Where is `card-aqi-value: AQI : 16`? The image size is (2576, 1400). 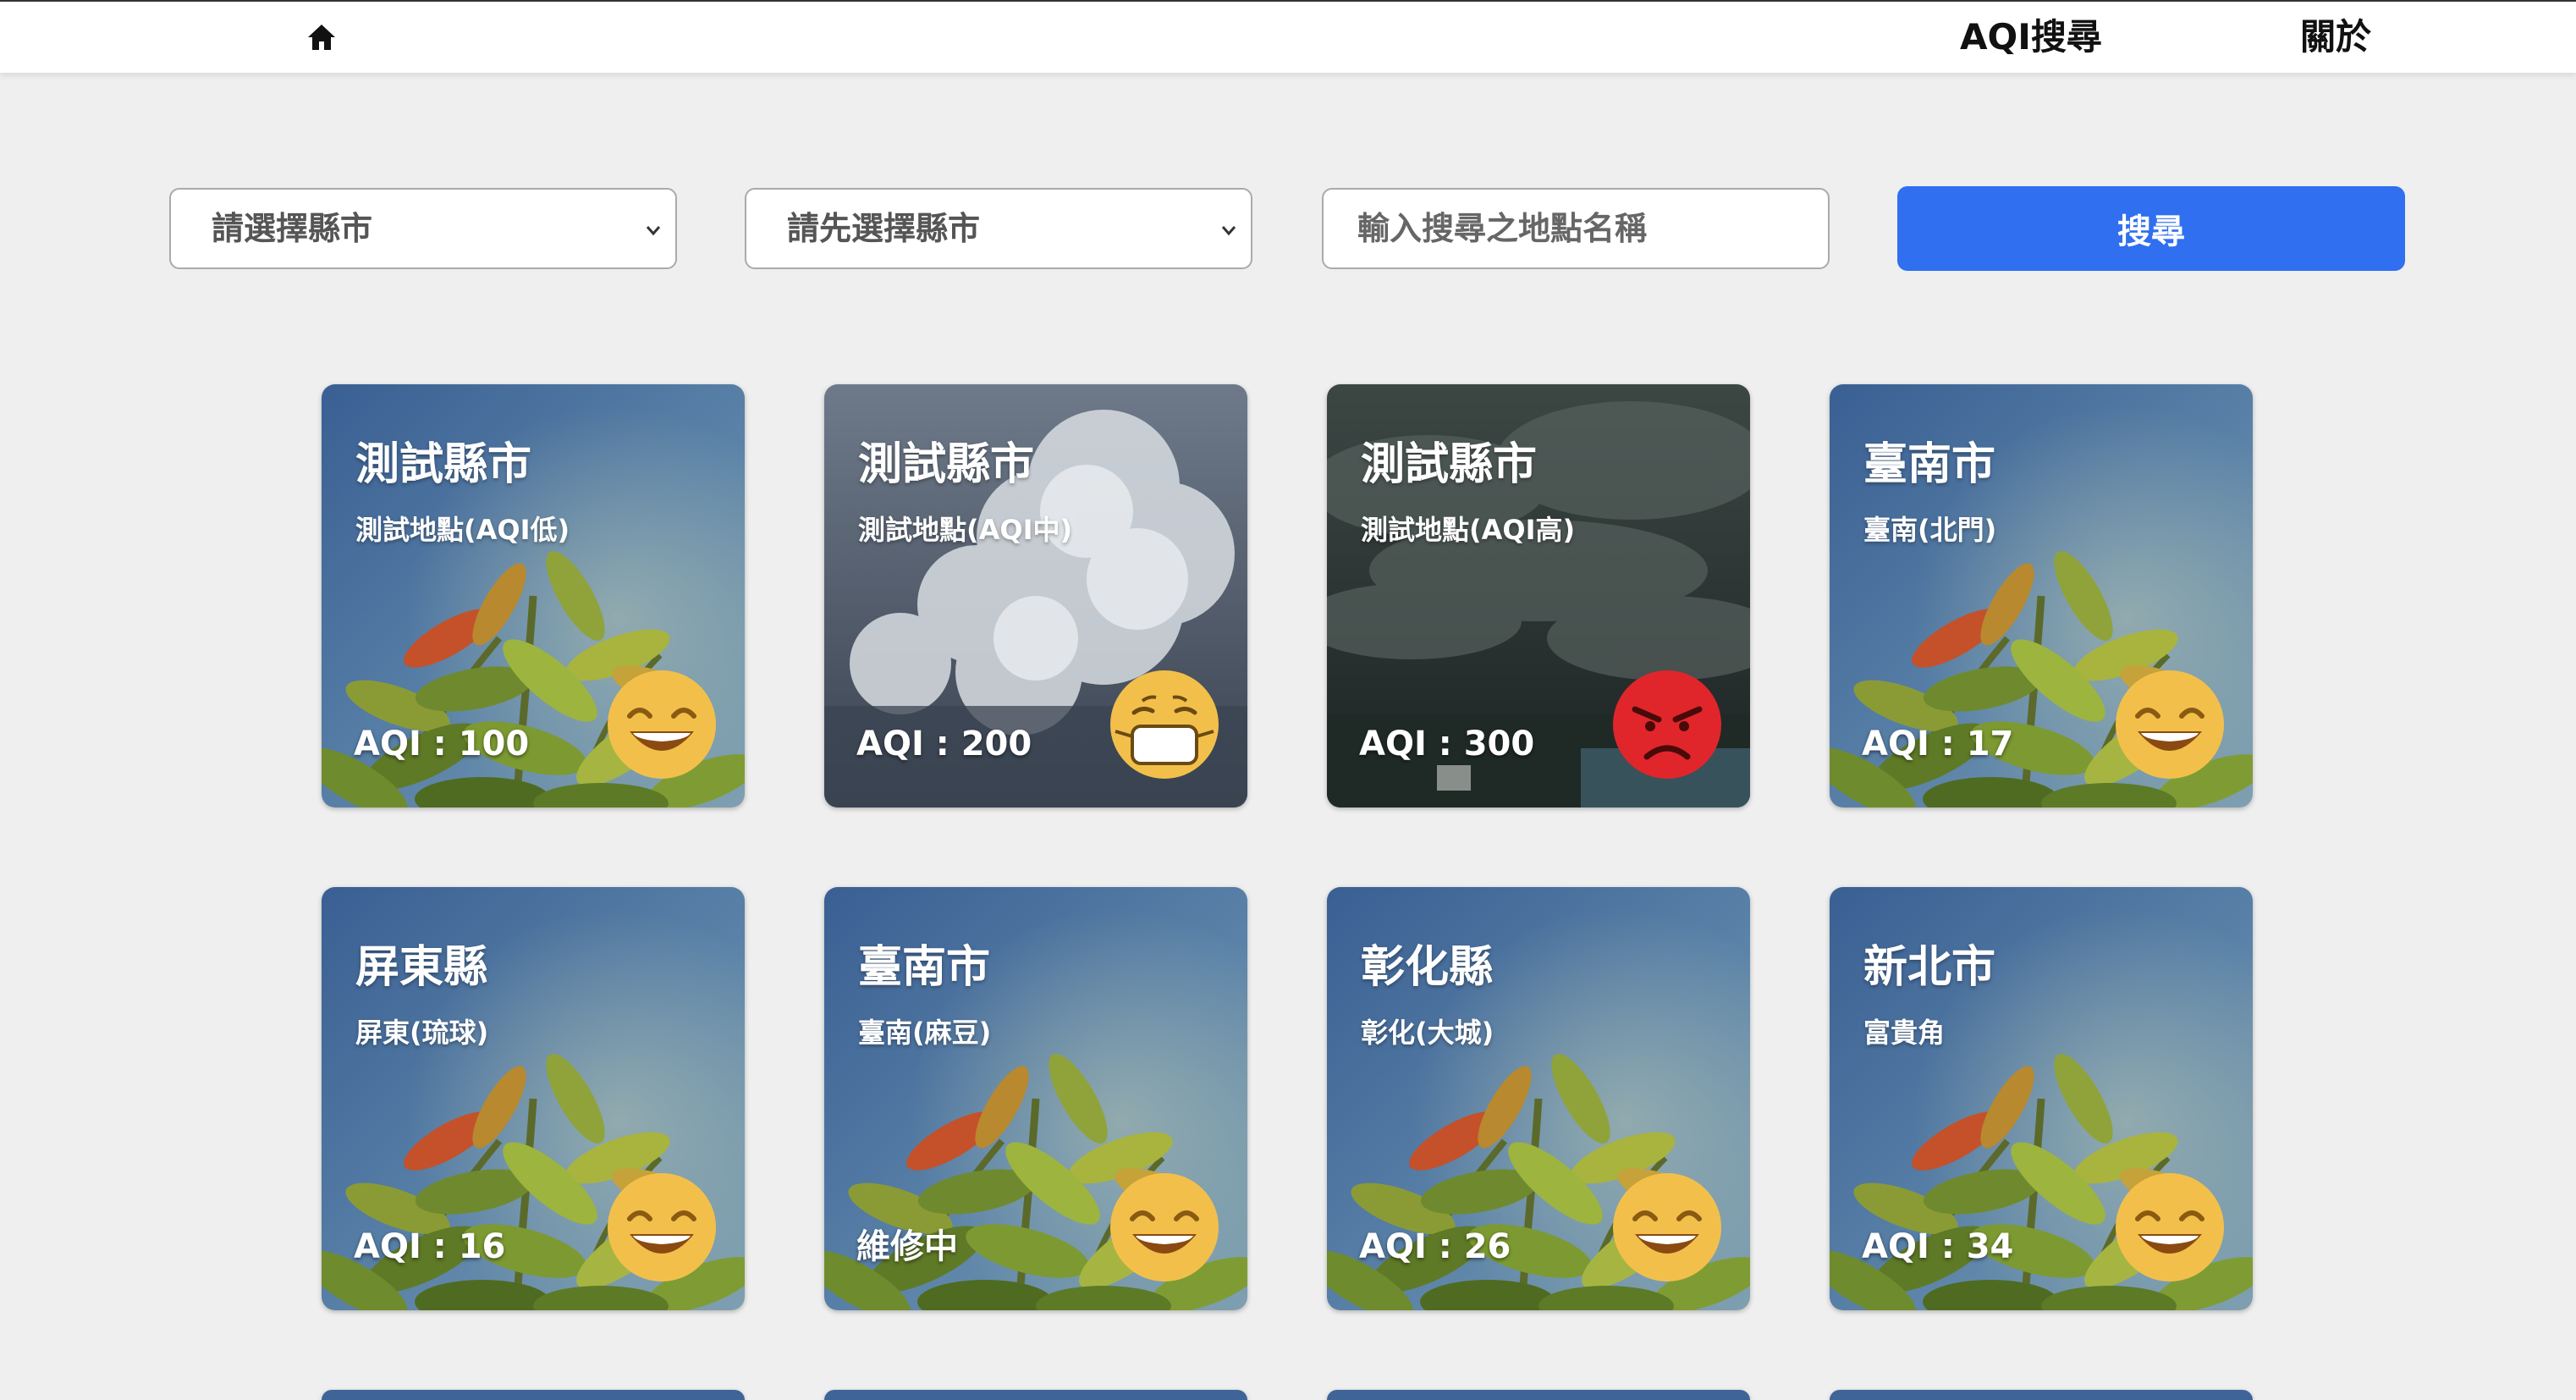 card-aqi-value: AQI : 16 is located at coordinates (430, 1247).